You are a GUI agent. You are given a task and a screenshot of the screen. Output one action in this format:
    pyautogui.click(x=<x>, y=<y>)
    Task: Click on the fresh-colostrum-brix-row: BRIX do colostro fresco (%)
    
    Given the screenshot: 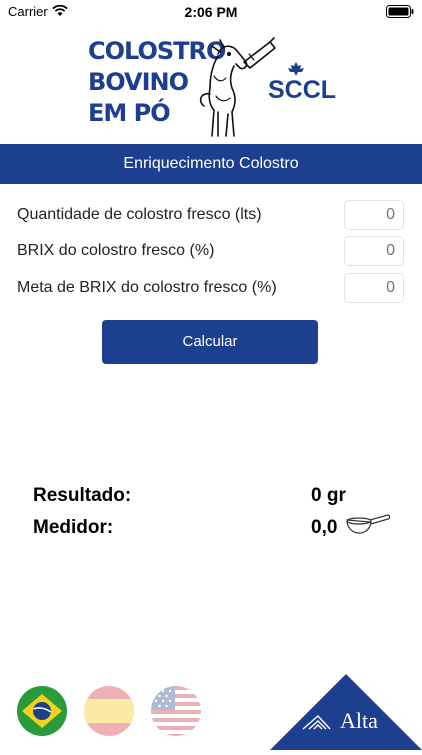 What is the action you would take?
    pyautogui.click(x=211, y=252)
    